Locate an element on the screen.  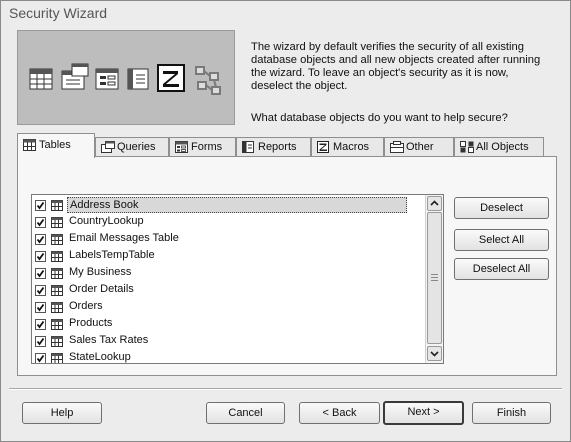
next-button: Next > is located at coordinates (423, 413).